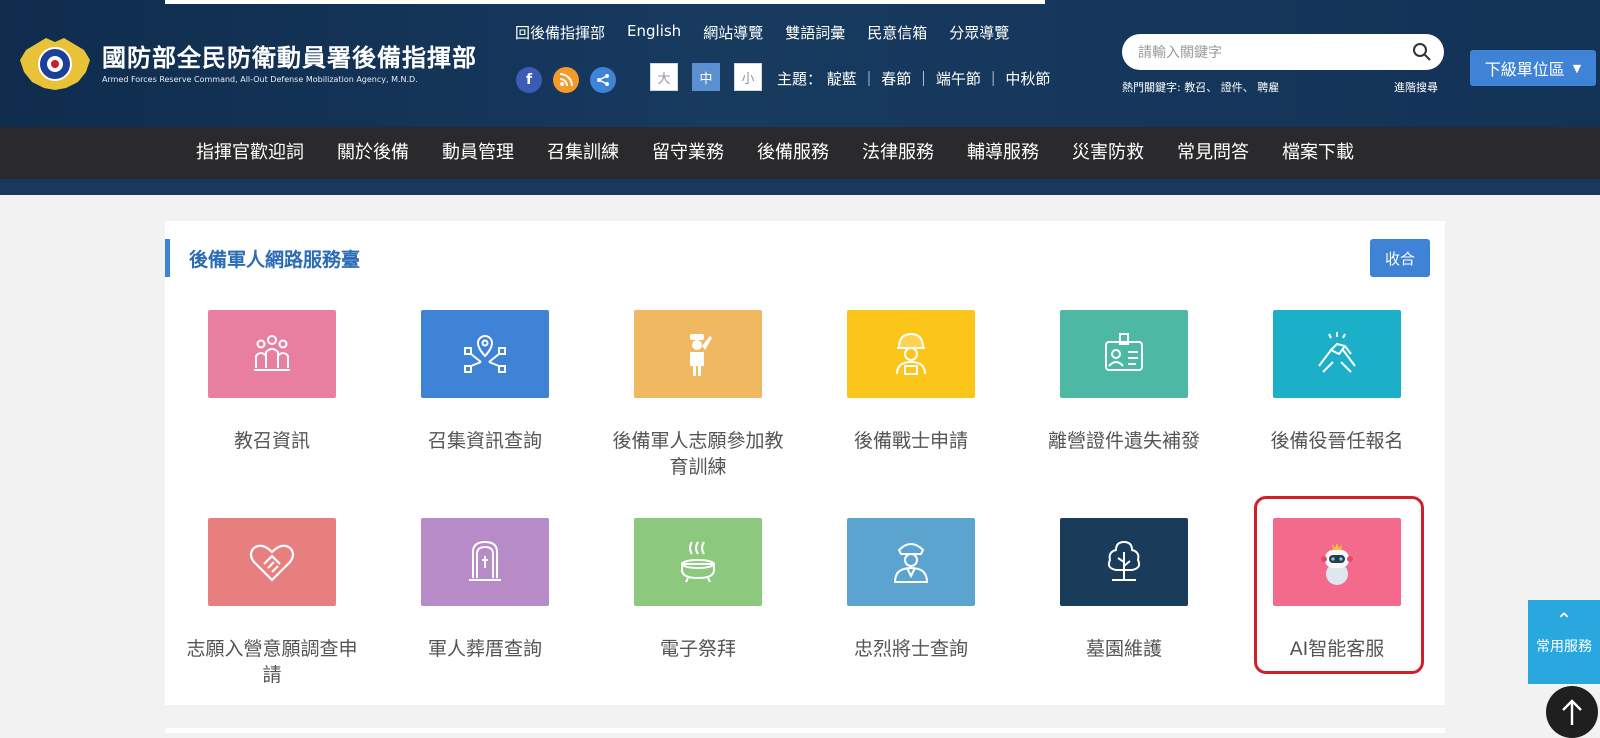 The height and width of the screenshot is (738, 1600). I want to click on tree-icon, so click(1124, 560).